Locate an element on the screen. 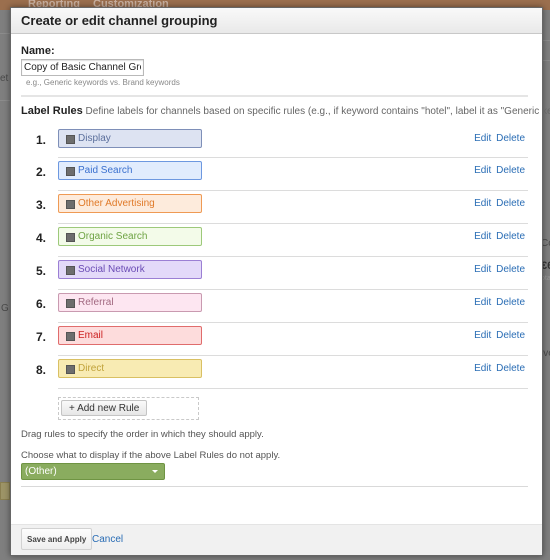 The width and height of the screenshot is (550, 560). name-label: Name: is located at coordinates (38, 51).